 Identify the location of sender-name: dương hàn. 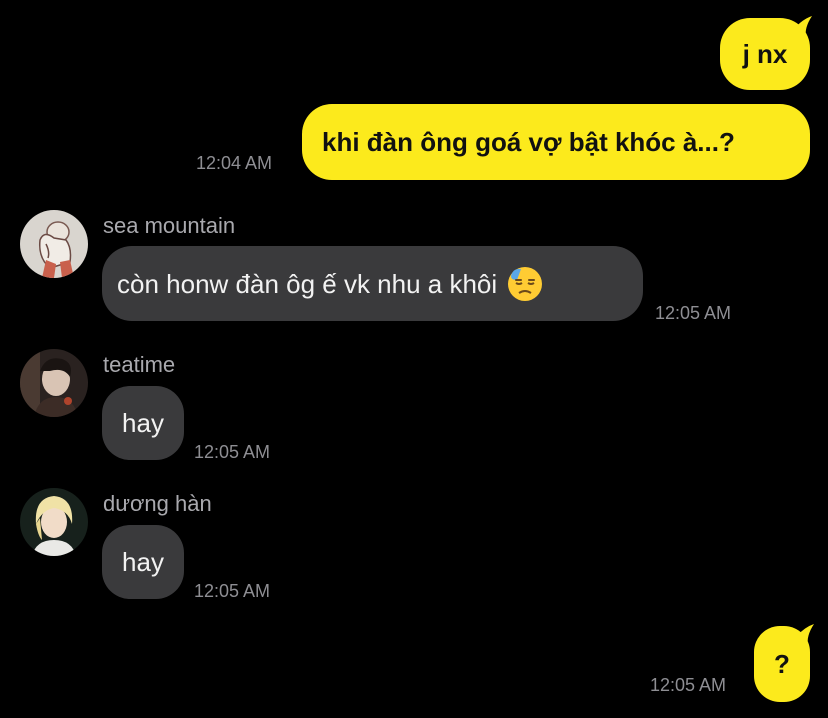
(157, 503).